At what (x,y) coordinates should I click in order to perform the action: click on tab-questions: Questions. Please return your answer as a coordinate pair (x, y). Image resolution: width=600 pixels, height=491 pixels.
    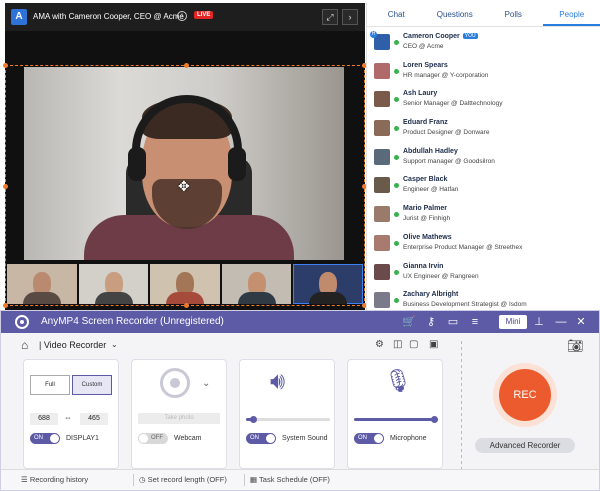
    Looking at the image, I should click on (455, 14).